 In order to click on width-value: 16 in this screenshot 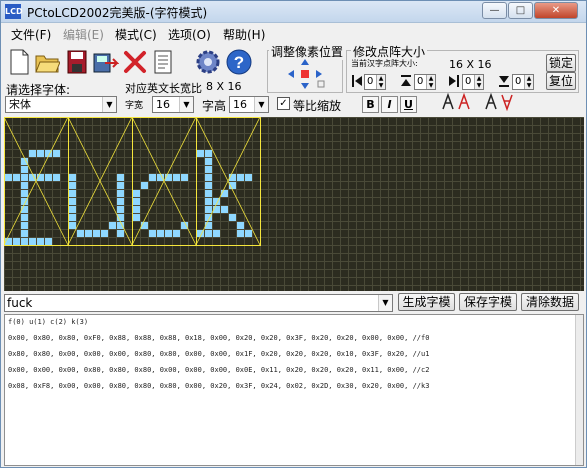, I will do `click(163, 104)`.